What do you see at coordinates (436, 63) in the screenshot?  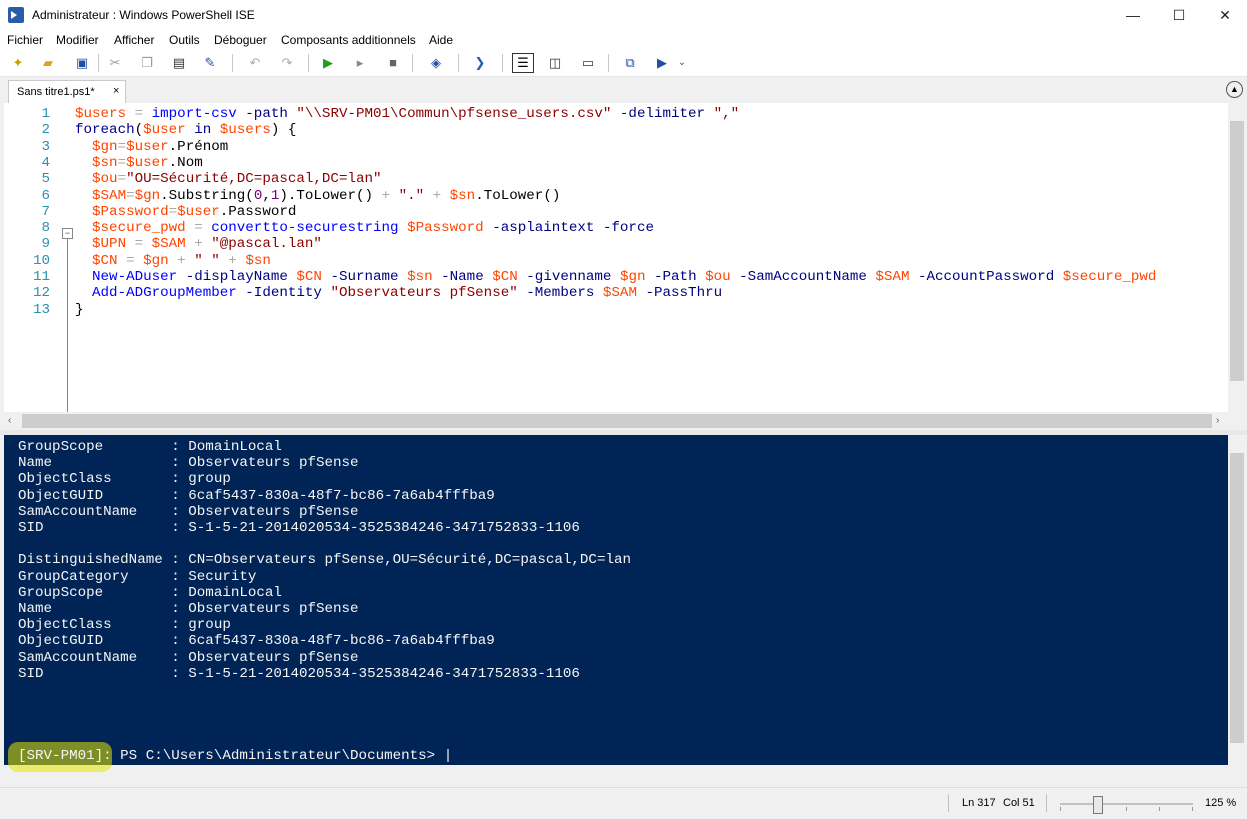 I see `remote-icon: ◈` at bounding box center [436, 63].